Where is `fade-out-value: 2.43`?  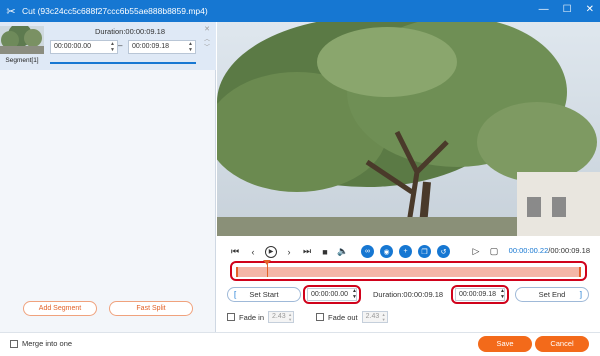 fade-out-value: 2.43 is located at coordinates (372, 316).